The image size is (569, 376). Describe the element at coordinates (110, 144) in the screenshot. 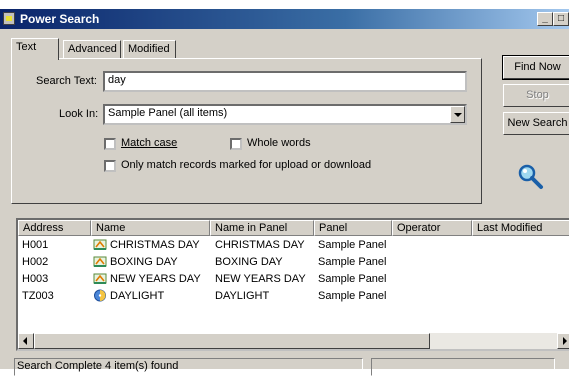

I see `match-case-checkbox` at that location.